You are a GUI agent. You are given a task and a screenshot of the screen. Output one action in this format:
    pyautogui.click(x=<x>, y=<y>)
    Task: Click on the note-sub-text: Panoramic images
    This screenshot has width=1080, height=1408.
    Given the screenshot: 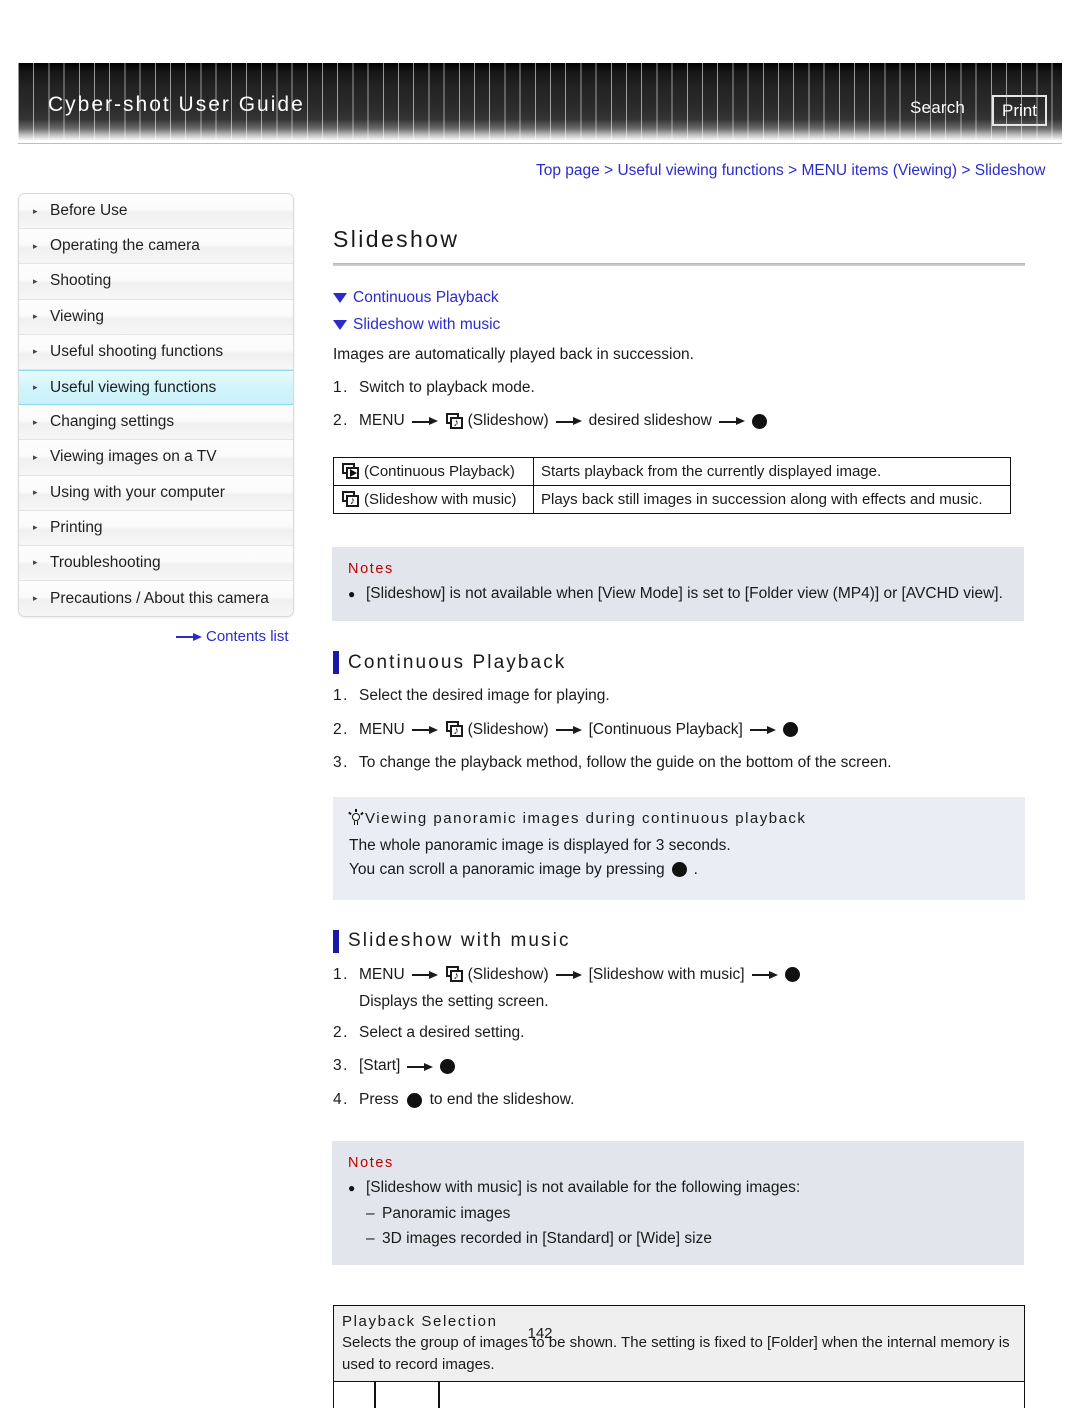 What is the action you would take?
    pyautogui.click(x=446, y=1213)
    